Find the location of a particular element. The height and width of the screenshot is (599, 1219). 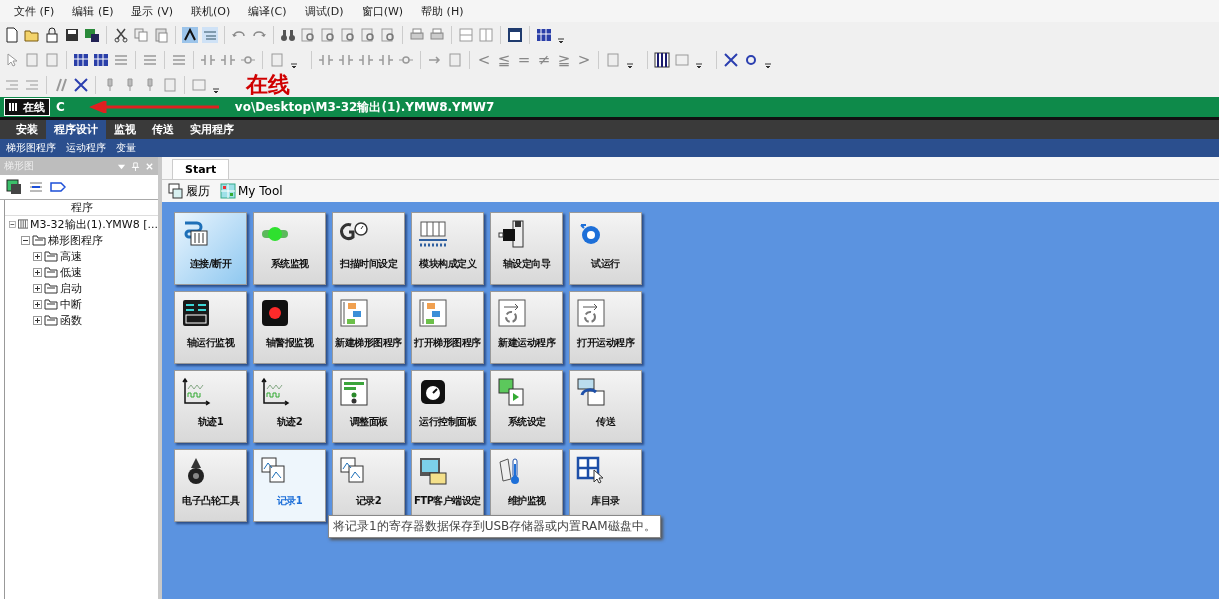

tag-icon is located at coordinates (58, 187).